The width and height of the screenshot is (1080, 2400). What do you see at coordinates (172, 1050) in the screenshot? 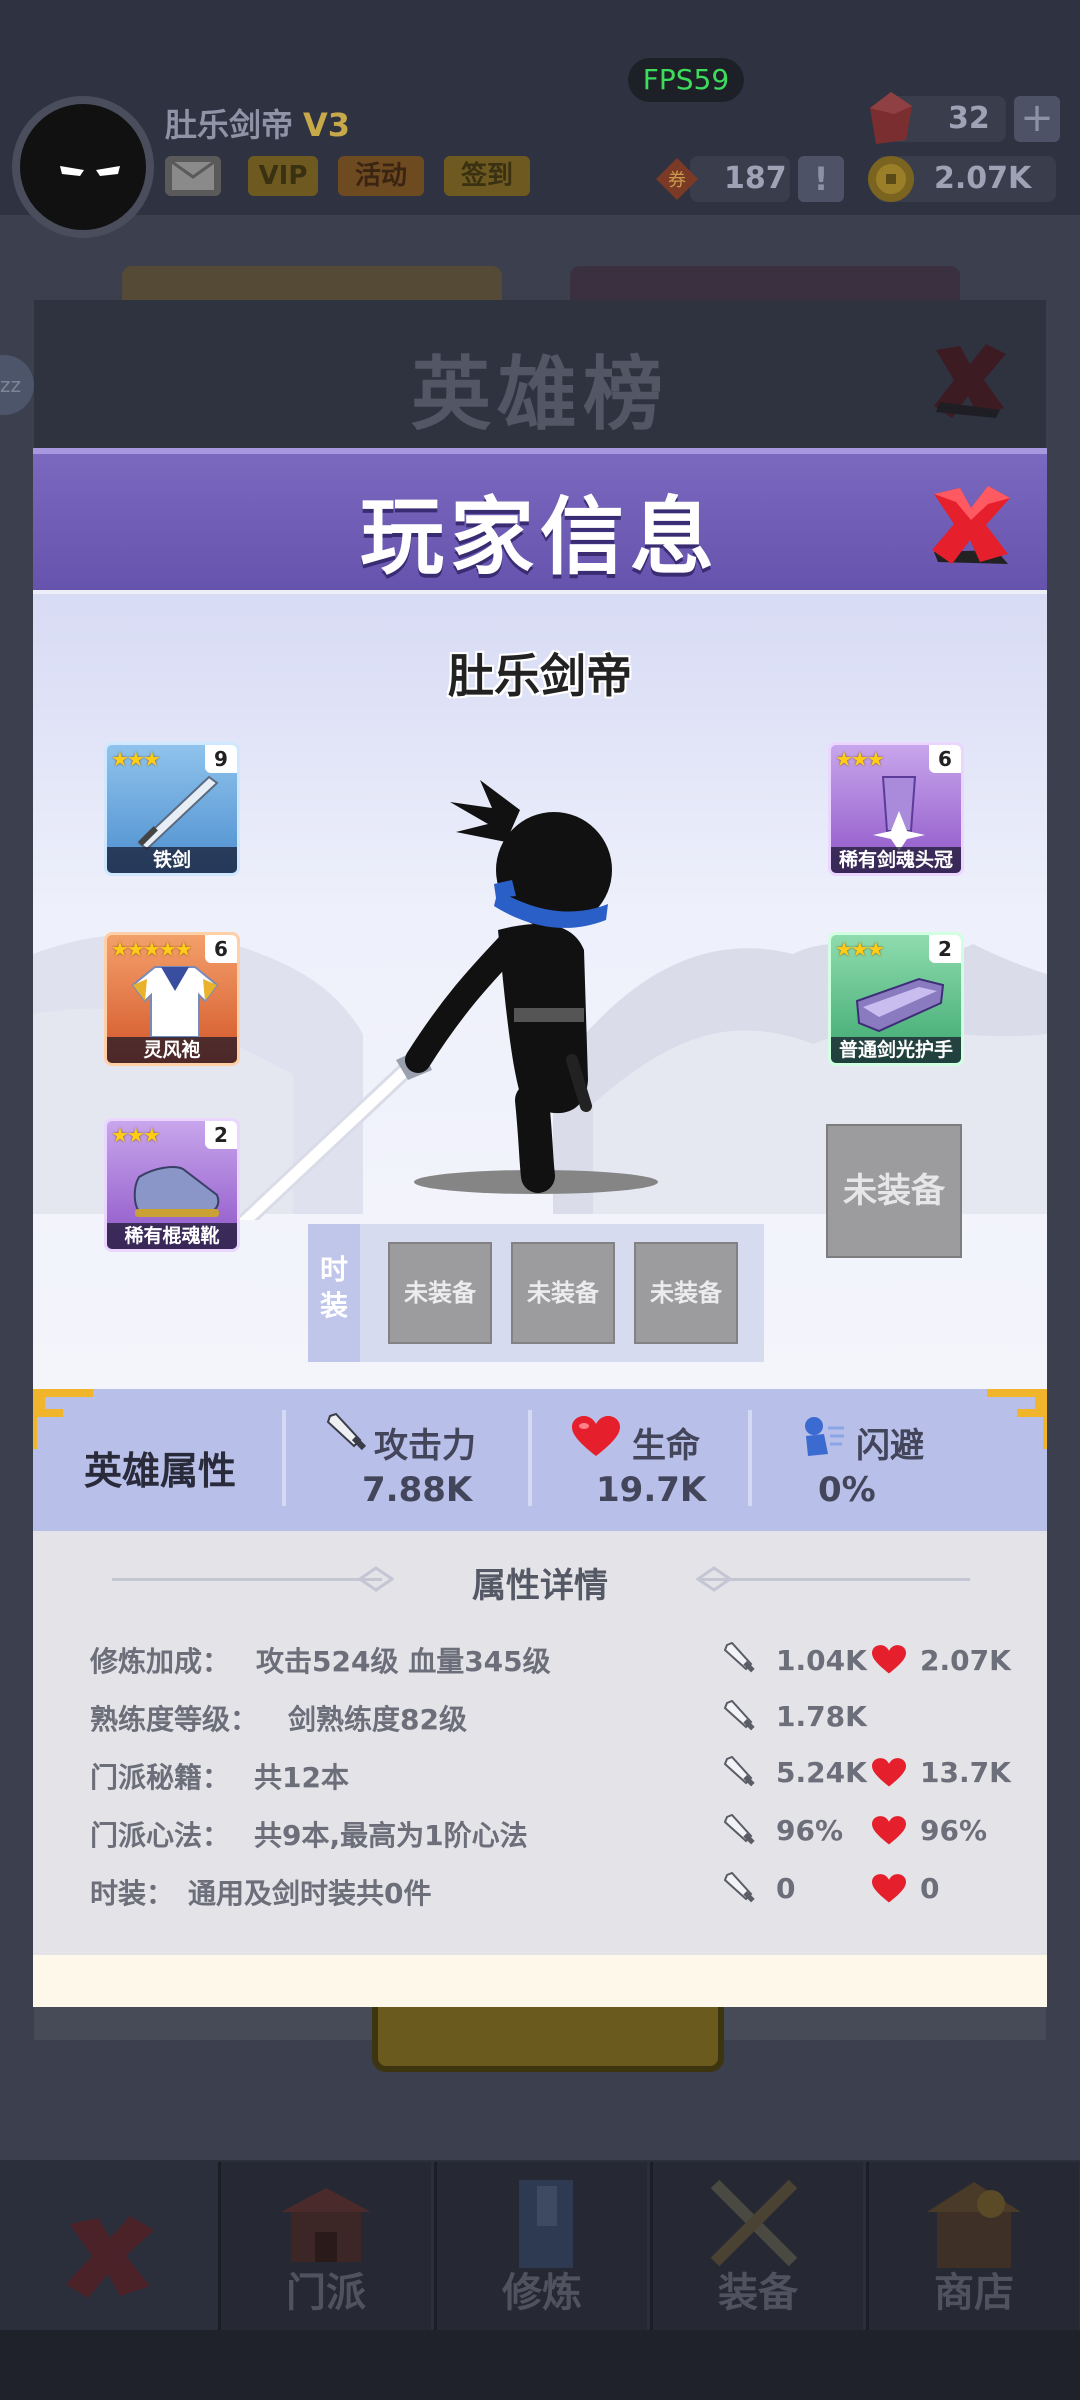
I see `slot-name: 灵风袍` at bounding box center [172, 1050].